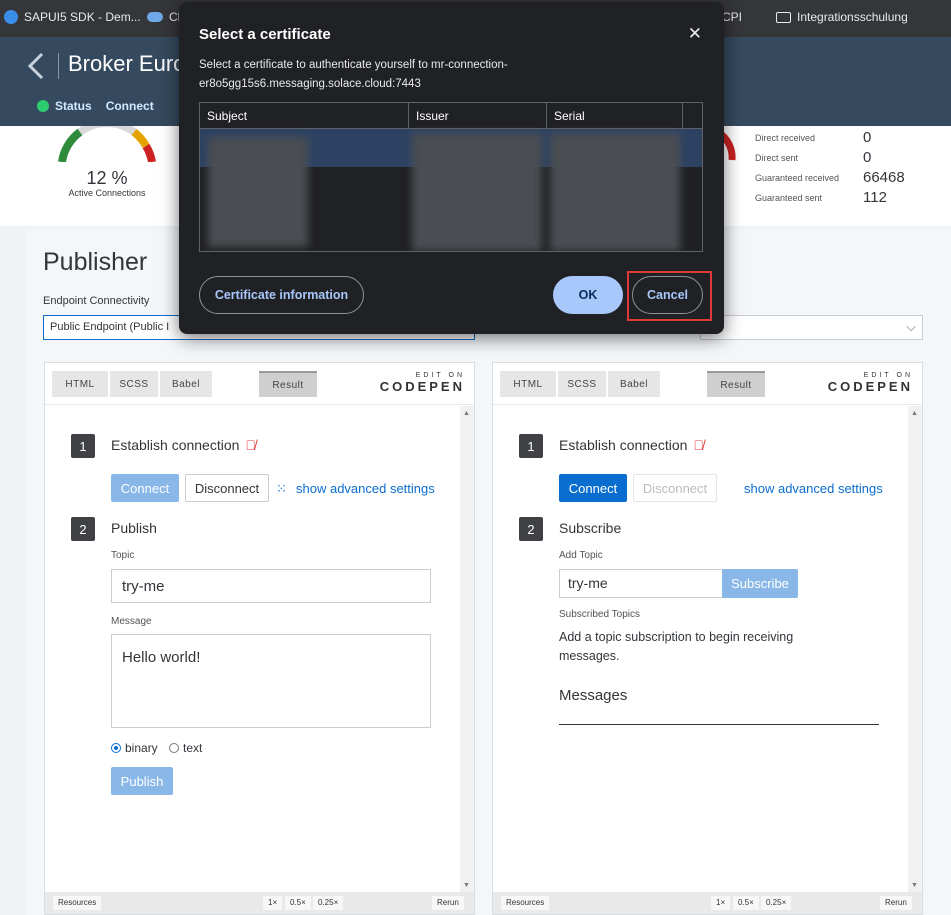 The width and height of the screenshot is (951, 915). Describe the element at coordinates (271, 586) in the screenshot. I see `topic-input: try-me` at that location.